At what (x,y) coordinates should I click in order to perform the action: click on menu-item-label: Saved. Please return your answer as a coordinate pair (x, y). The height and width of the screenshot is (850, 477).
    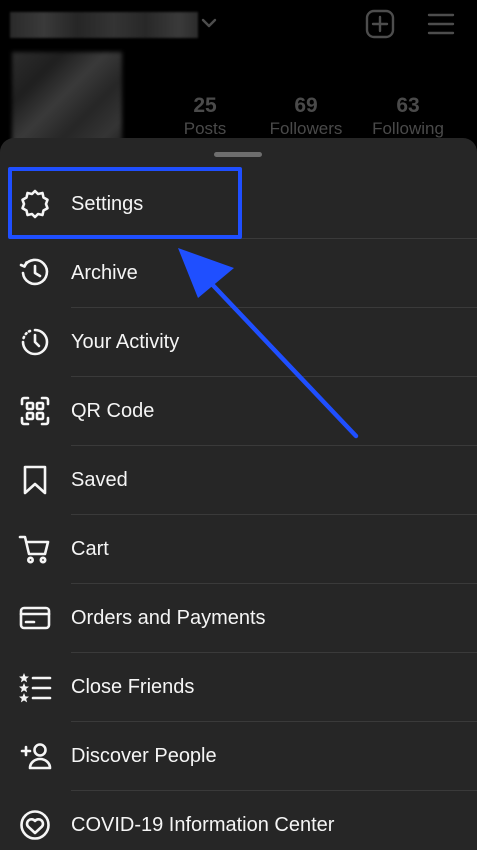
    Looking at the image, I should click on (99, 480).